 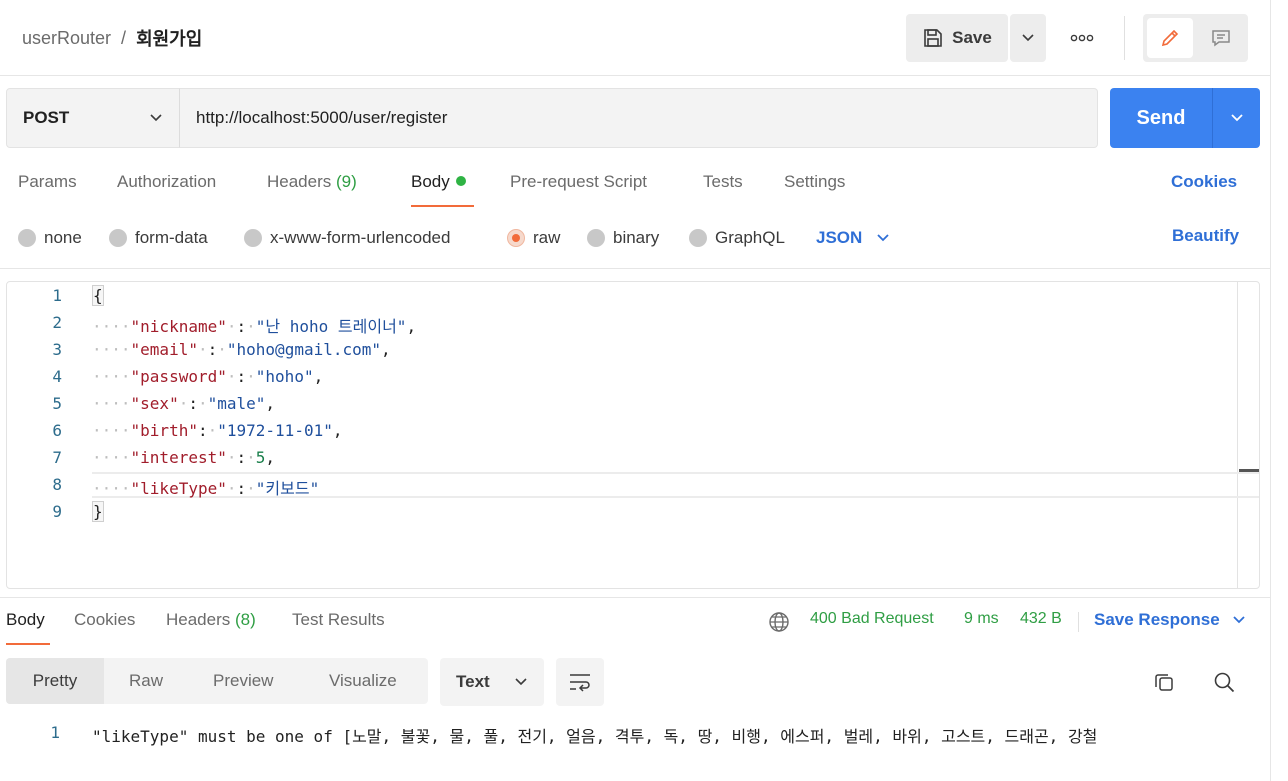 What do you see at coordinates (254, 326) in the screenshot?
I see `code-line: ····"nickname"·:·"난 hoho 트레이너",` at bounding box center [254, 326].